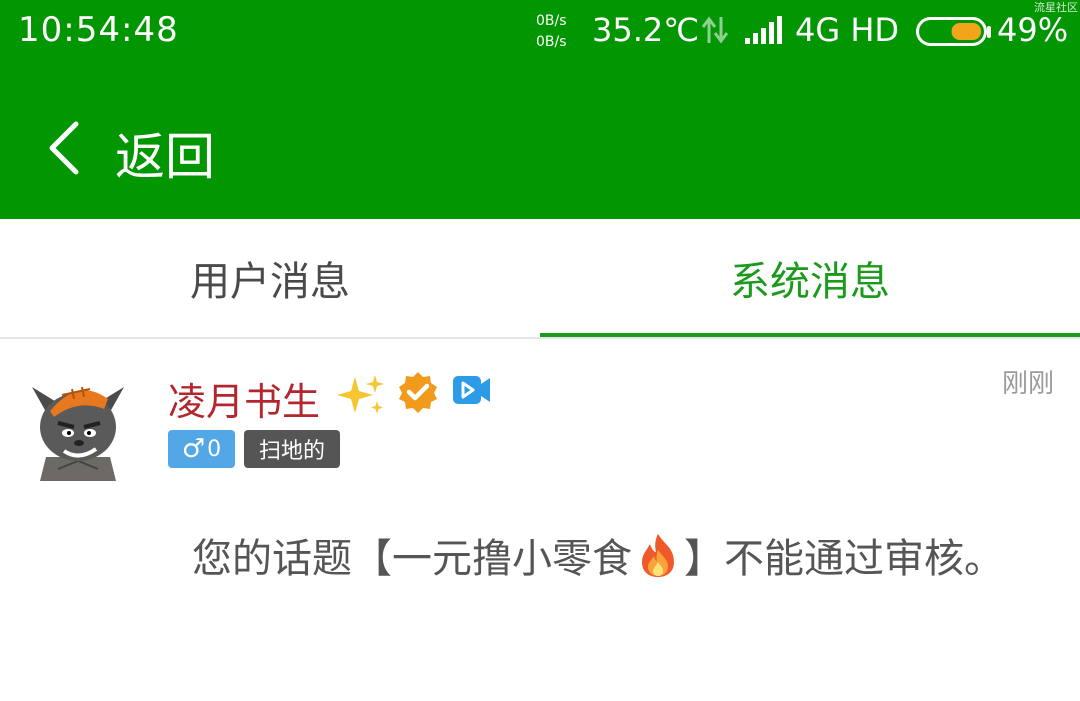  I want to click on gender-level-badge: ♂ 0, so click(201, 449).